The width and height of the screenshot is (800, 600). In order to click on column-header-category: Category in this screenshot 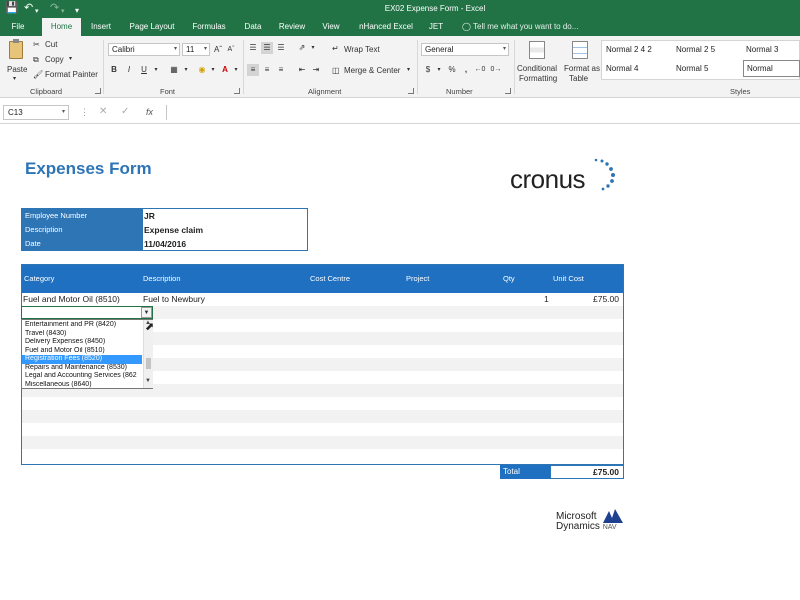, I will do `click(39, 278)`.